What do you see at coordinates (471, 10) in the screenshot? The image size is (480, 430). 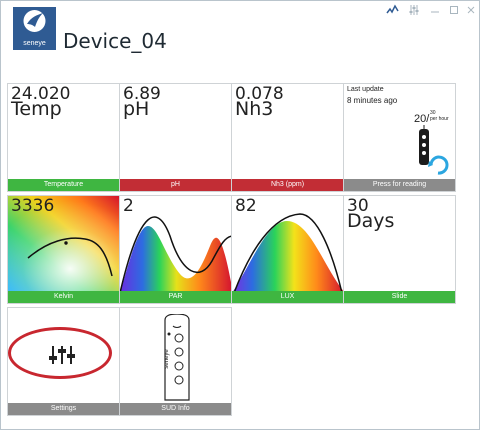 I see `close-icon` at bounding box center [471, 10].